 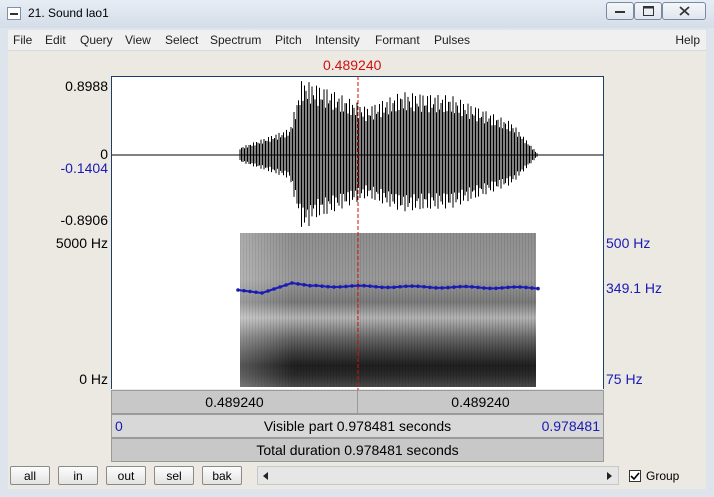 I want to click on pitch-max-label: 500 Hz, so click(x=628, y=243).